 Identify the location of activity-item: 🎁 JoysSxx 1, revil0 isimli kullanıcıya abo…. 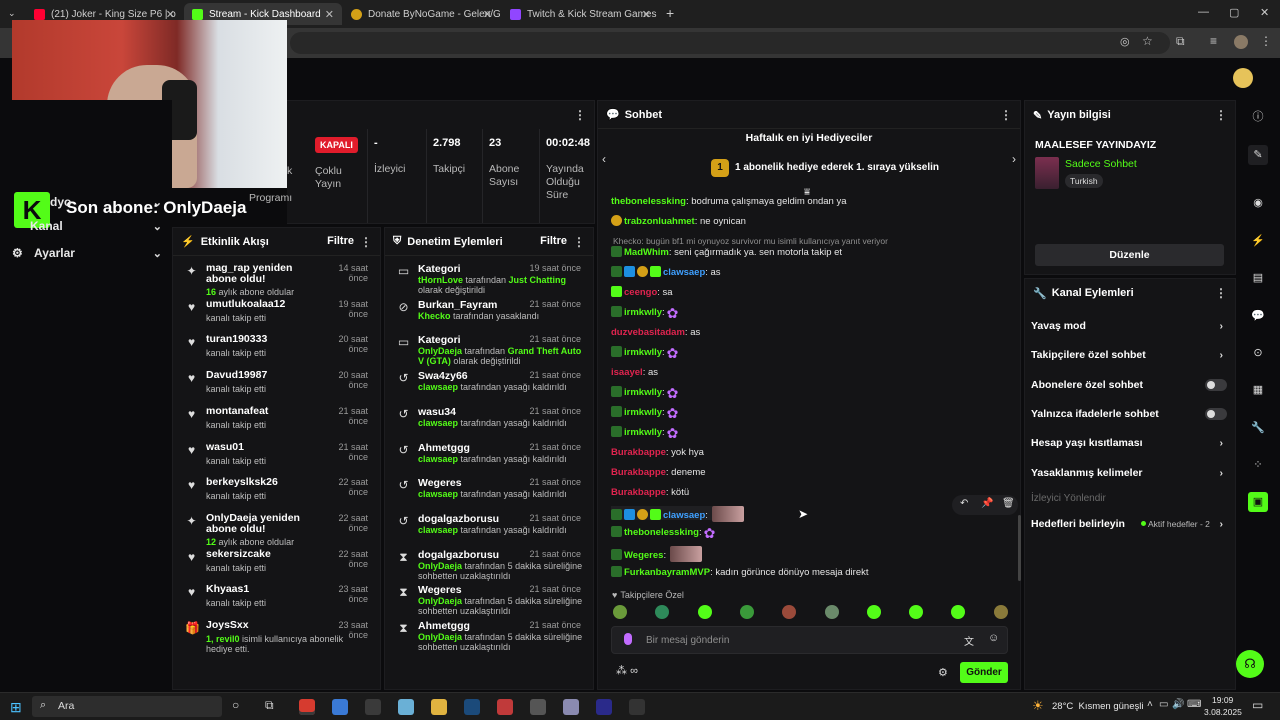
(276, 636).